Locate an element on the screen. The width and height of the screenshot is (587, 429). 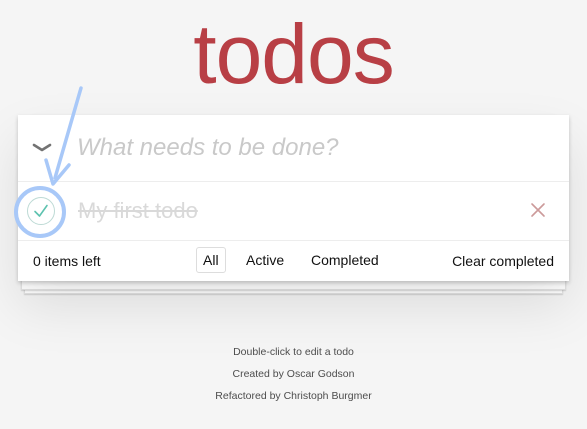
todo-toggle-checkbox is located at coordinates (41, 211).